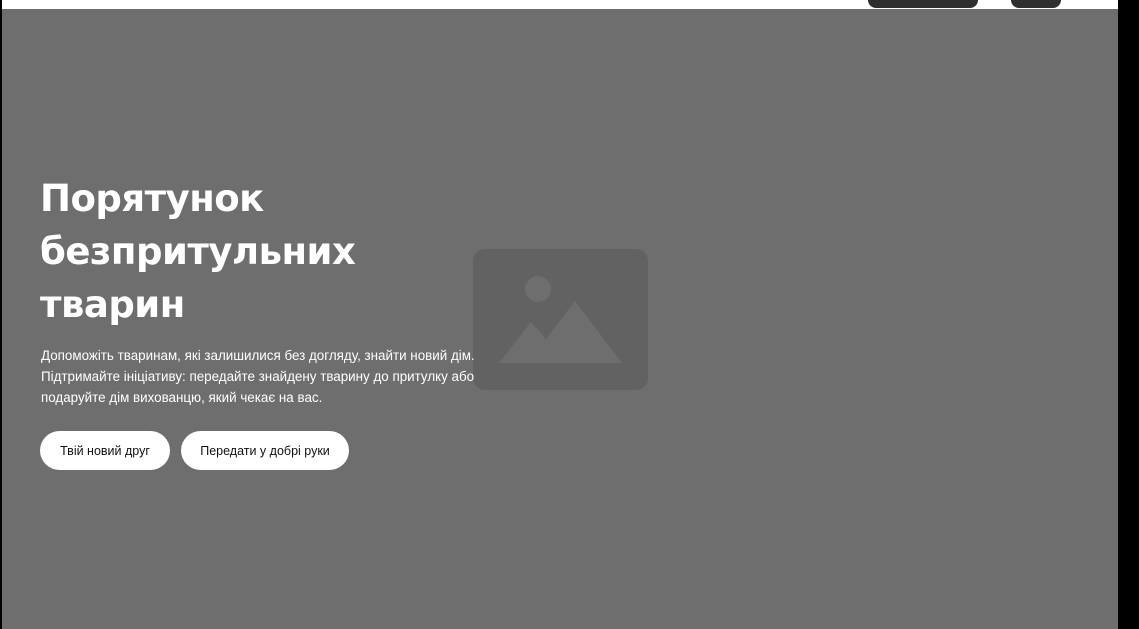  What do you see at coordinates (105, 450) in the screenshot?
I see `new-friend-button: Твій новий друг` at bounding box center [105, 450].